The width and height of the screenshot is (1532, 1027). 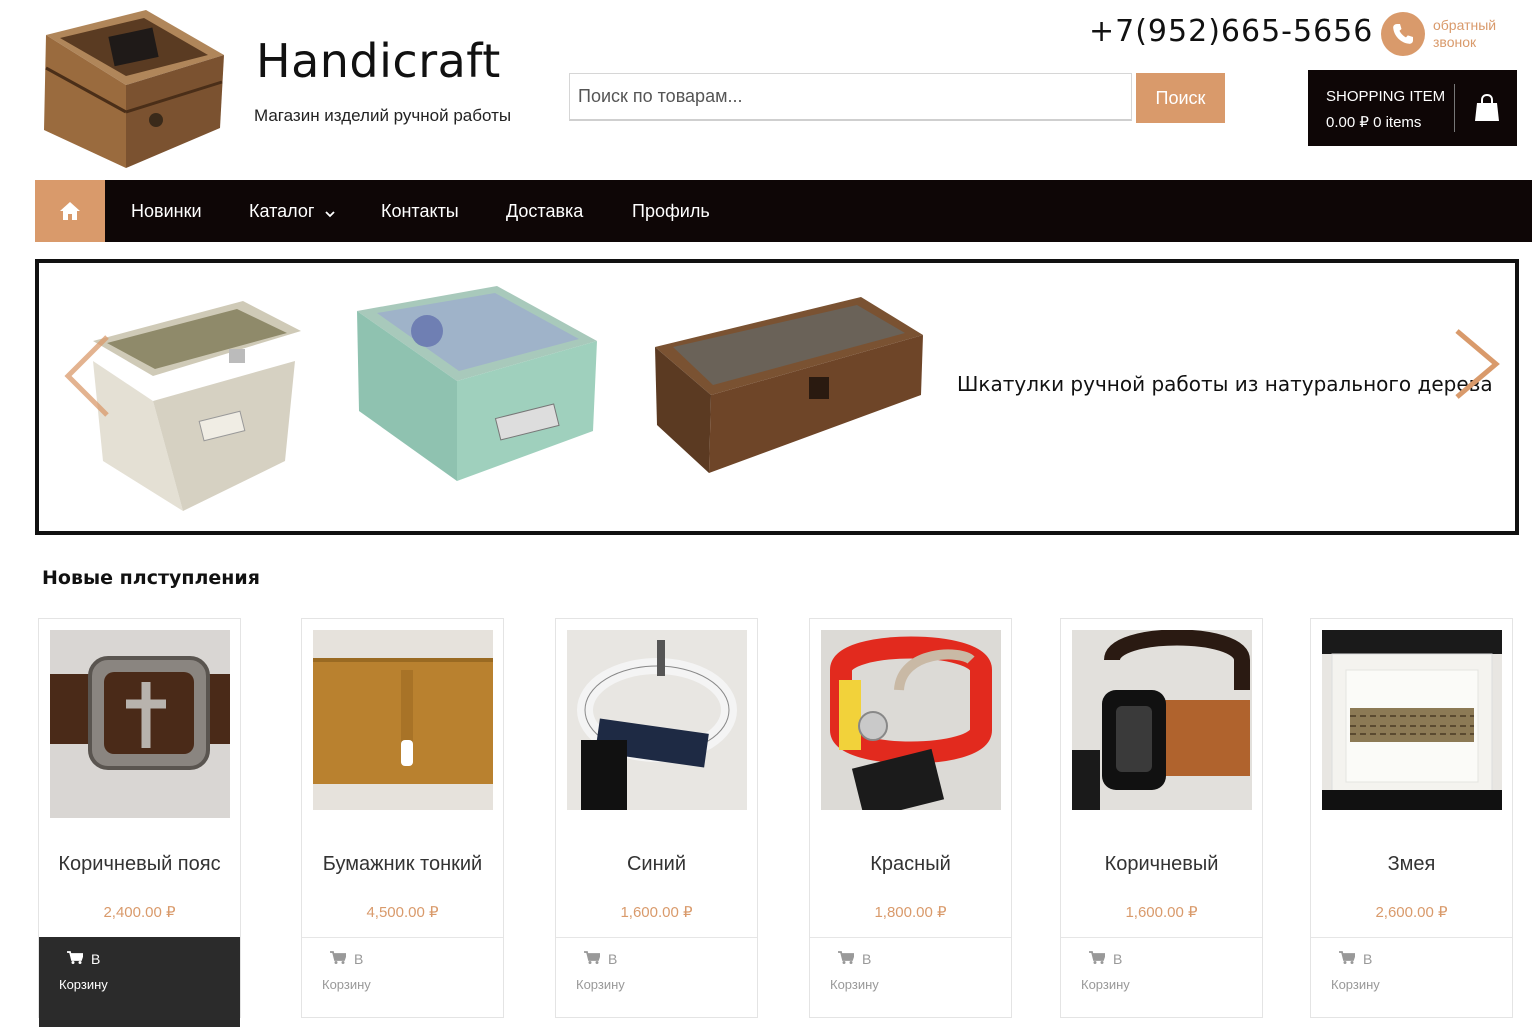 I want to click on cart-divider, so click(x=1454, y=108).